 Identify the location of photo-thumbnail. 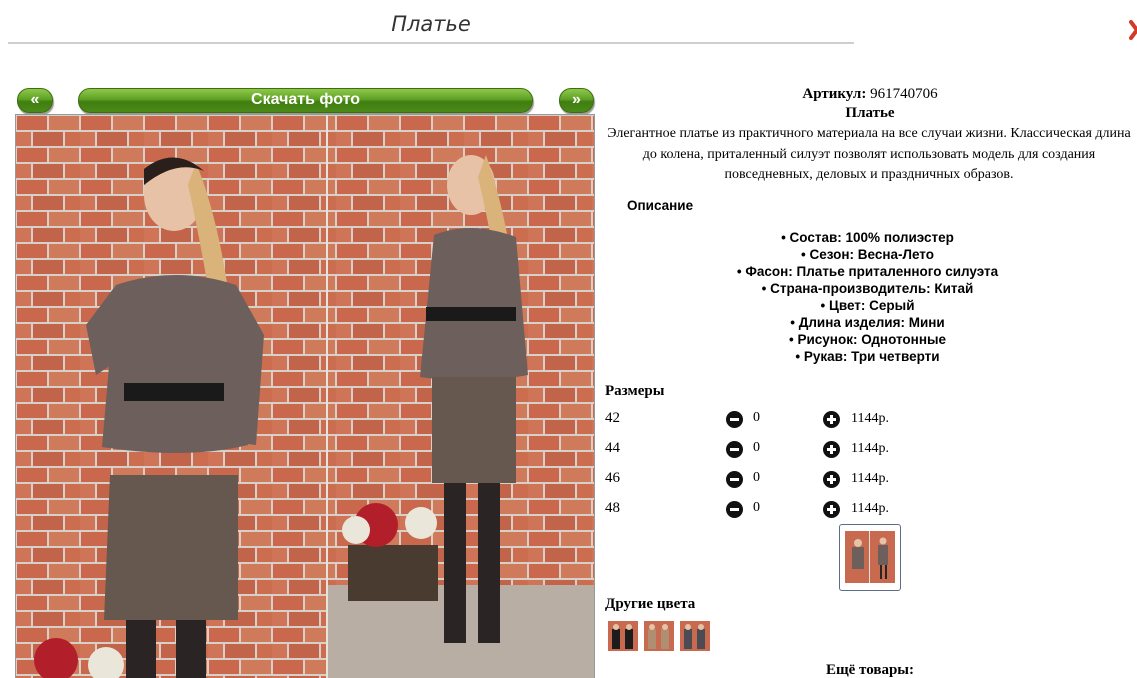
(870, 557).